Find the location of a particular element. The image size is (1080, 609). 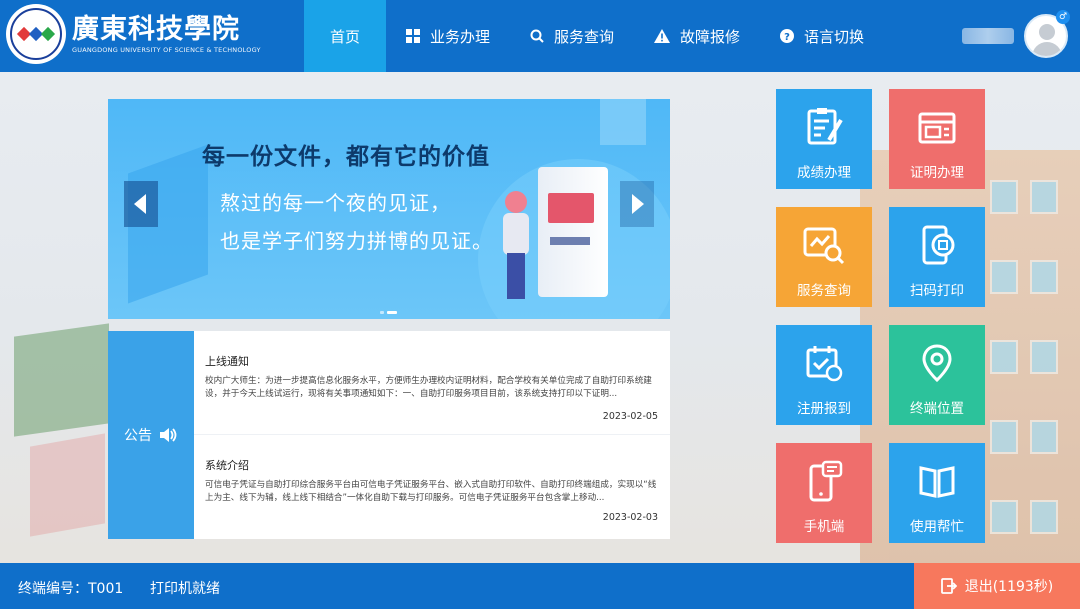

exit-button: 退出(1193秒) is located at coordinates (997, 586).